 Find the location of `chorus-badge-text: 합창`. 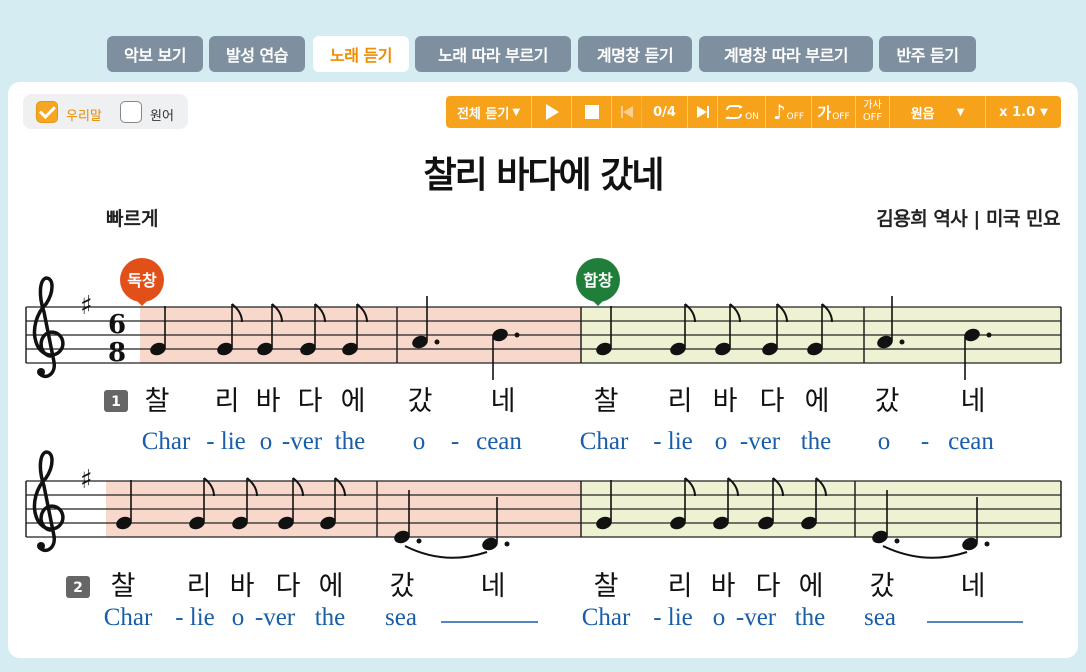

chorus-badge-text: 합창 is located at coordinates (598, 280).